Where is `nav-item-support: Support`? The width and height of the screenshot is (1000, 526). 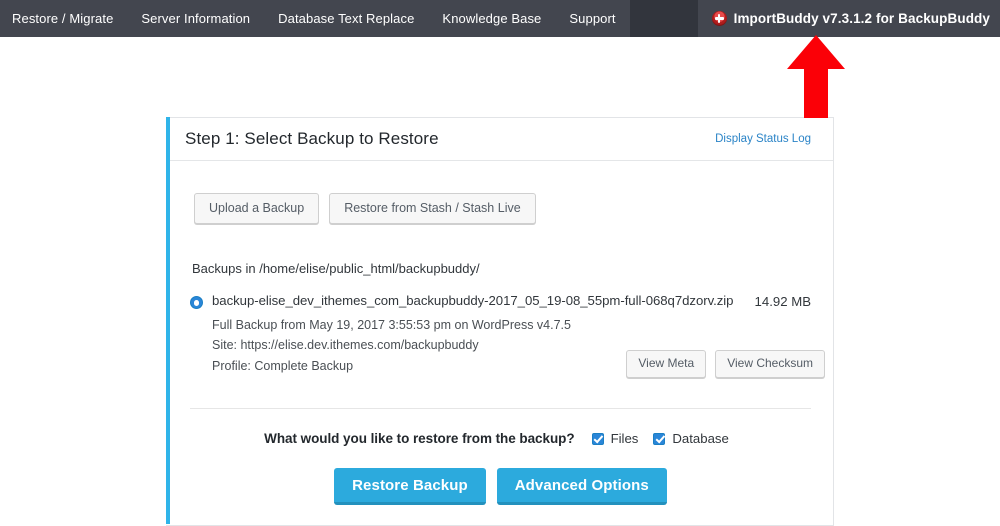
nav-item-support: Support is located at coordinates (592, 18).